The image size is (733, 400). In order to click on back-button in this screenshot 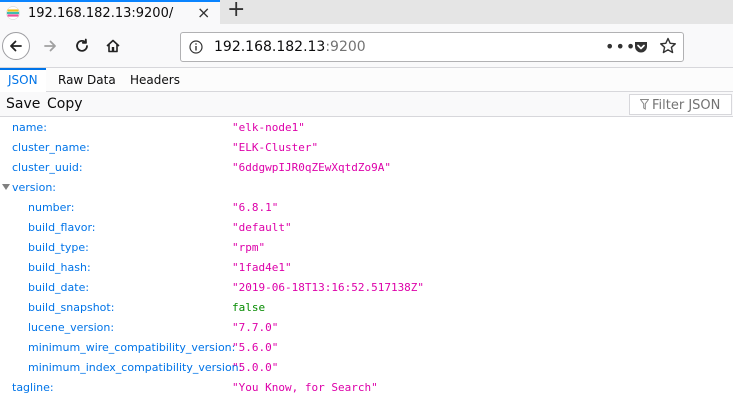, I will do `click(16, 46)`.